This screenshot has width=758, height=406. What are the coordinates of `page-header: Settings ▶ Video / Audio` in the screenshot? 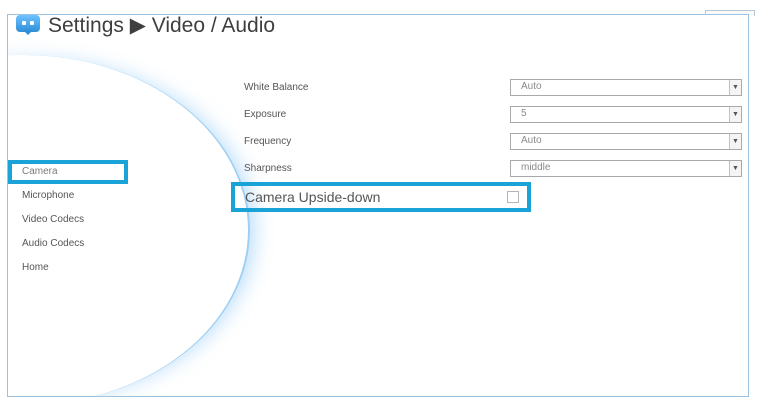 It's located at (145, 25).